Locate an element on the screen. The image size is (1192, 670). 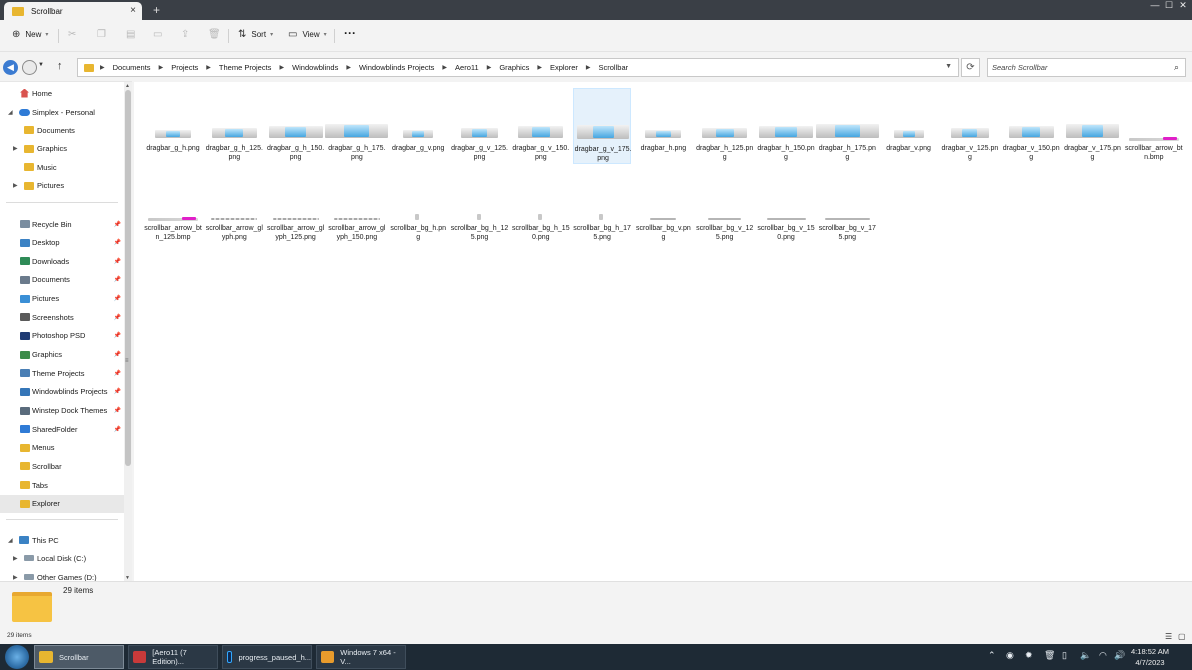
paste-icon: ▤ is located at coordinates (130, 34).